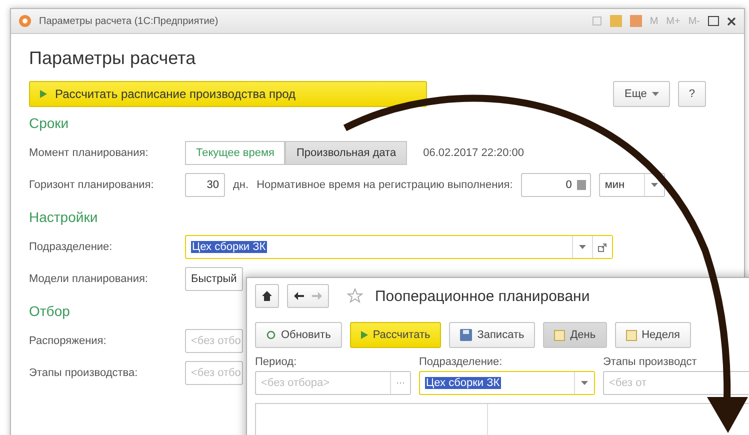 This screenshot has width=749, height=435. What do you see at coordinates (317, 296) in the screenshot?
I see `forward-arrow-icon` at bounding box center [317, 296].